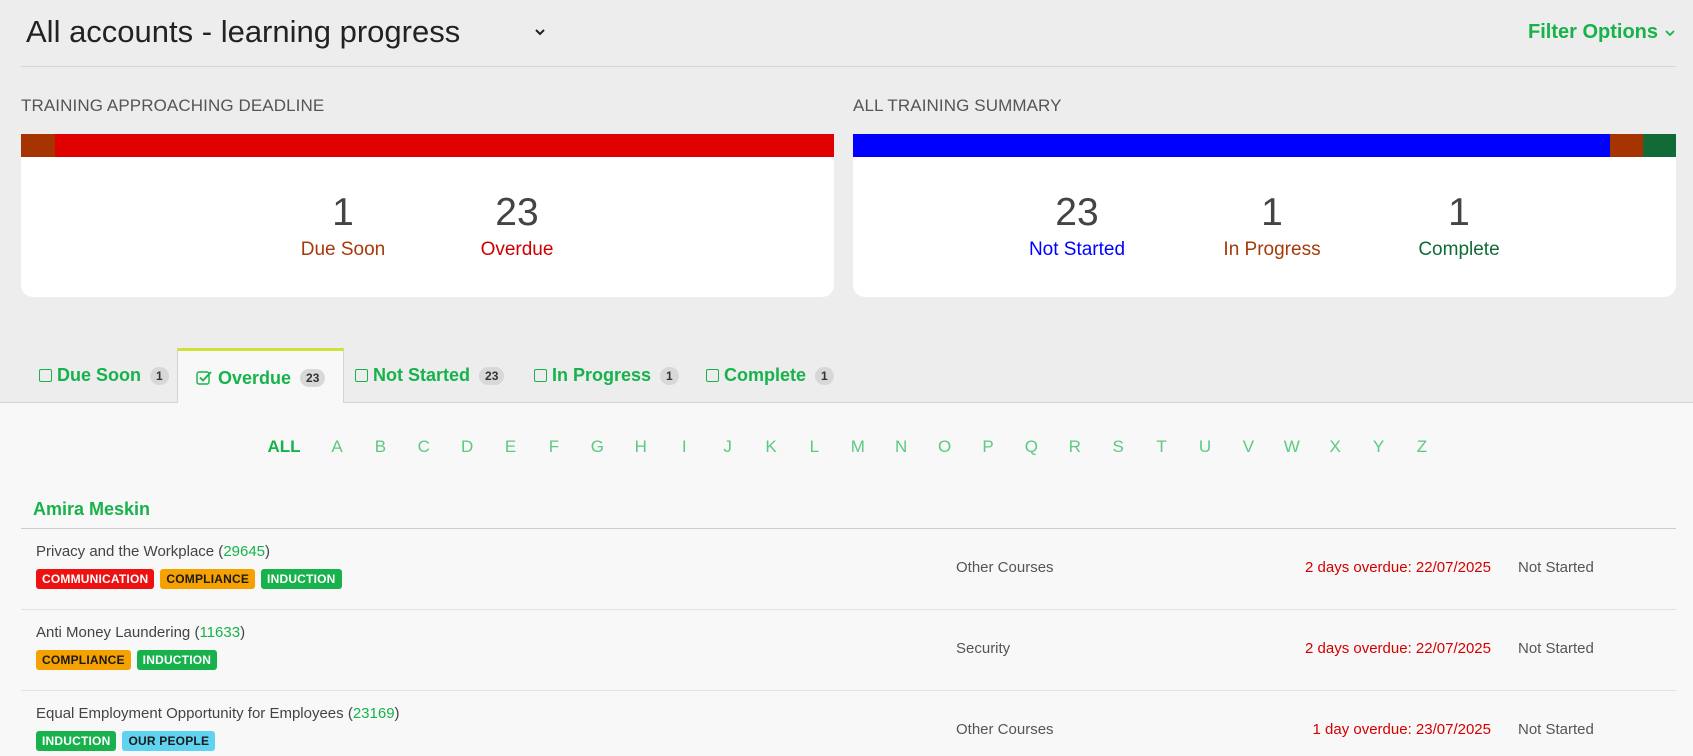 This screenshot has width=1693, height=756. I want to click on tab-complete: Complete 1, so click(770, 375).